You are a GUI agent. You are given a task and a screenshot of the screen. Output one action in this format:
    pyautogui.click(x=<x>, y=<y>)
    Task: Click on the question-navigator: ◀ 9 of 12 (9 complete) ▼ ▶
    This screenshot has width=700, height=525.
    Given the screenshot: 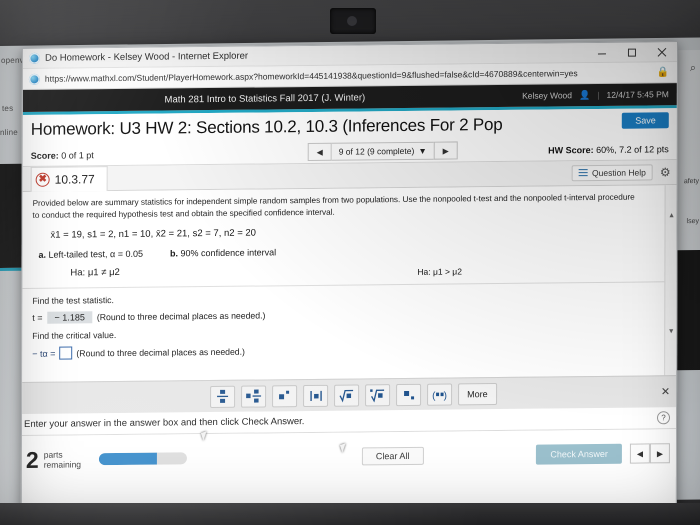 What is the action you would take?
    pyautogui.click(x=382, y=151)
    